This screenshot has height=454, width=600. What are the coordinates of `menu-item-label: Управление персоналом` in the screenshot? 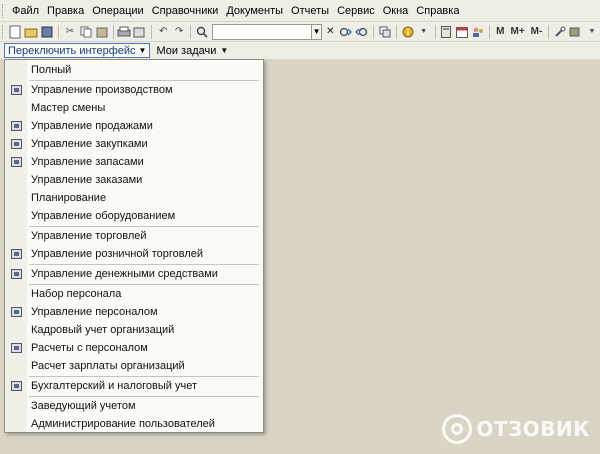 It's located at (94, 312).